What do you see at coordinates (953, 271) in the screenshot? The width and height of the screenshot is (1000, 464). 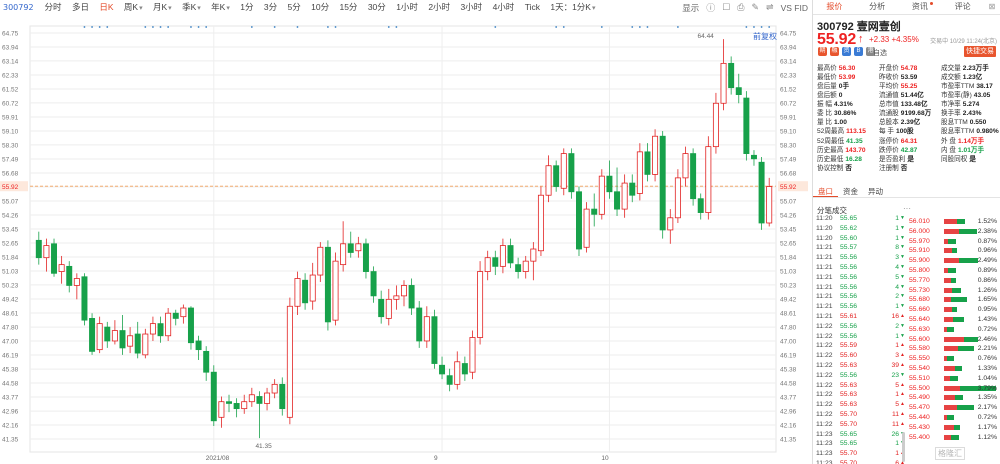 I see `distribution-row: 55.800 0.89%` at bounding box center [953, 271].